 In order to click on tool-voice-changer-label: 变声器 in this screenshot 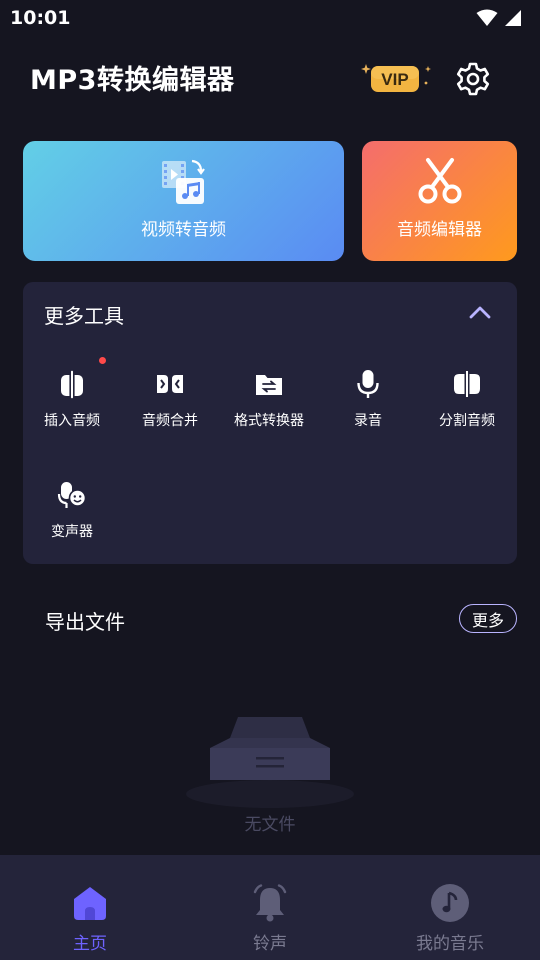, I will do `click(72, 532)`.